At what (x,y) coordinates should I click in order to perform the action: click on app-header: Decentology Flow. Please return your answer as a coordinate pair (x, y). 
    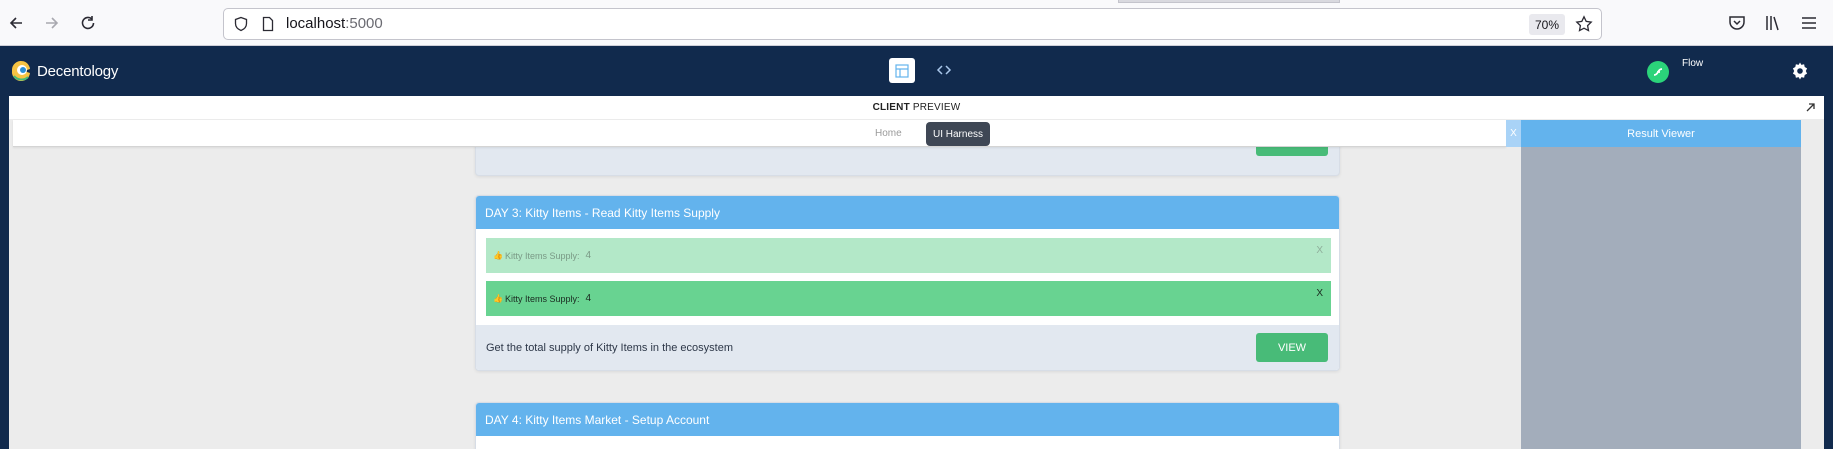
    Looking at the image, I should click on (916, 71).